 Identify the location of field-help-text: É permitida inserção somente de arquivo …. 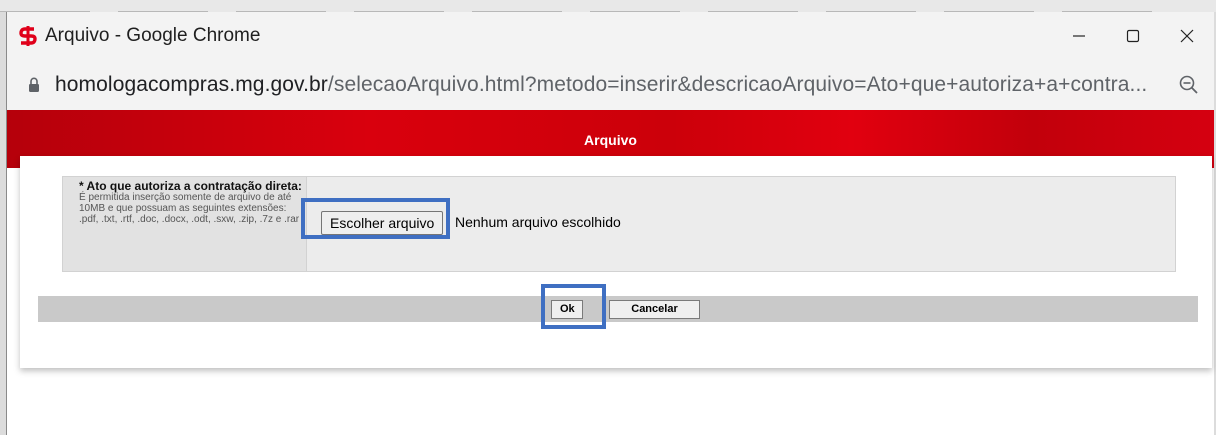
(192, 208).